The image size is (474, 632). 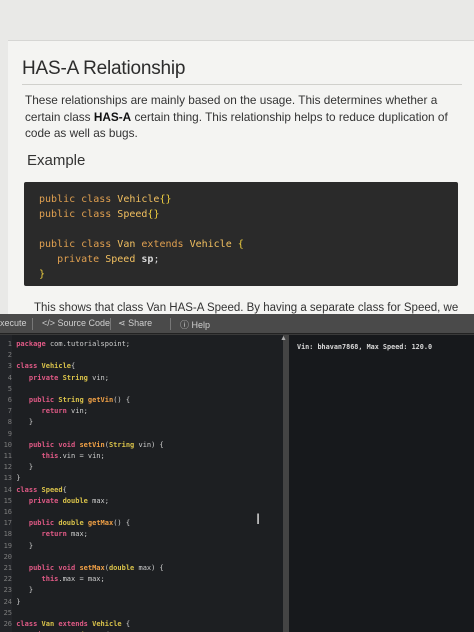 I want to click on help-button: ⓘ Help, so click(x=195, y=324).